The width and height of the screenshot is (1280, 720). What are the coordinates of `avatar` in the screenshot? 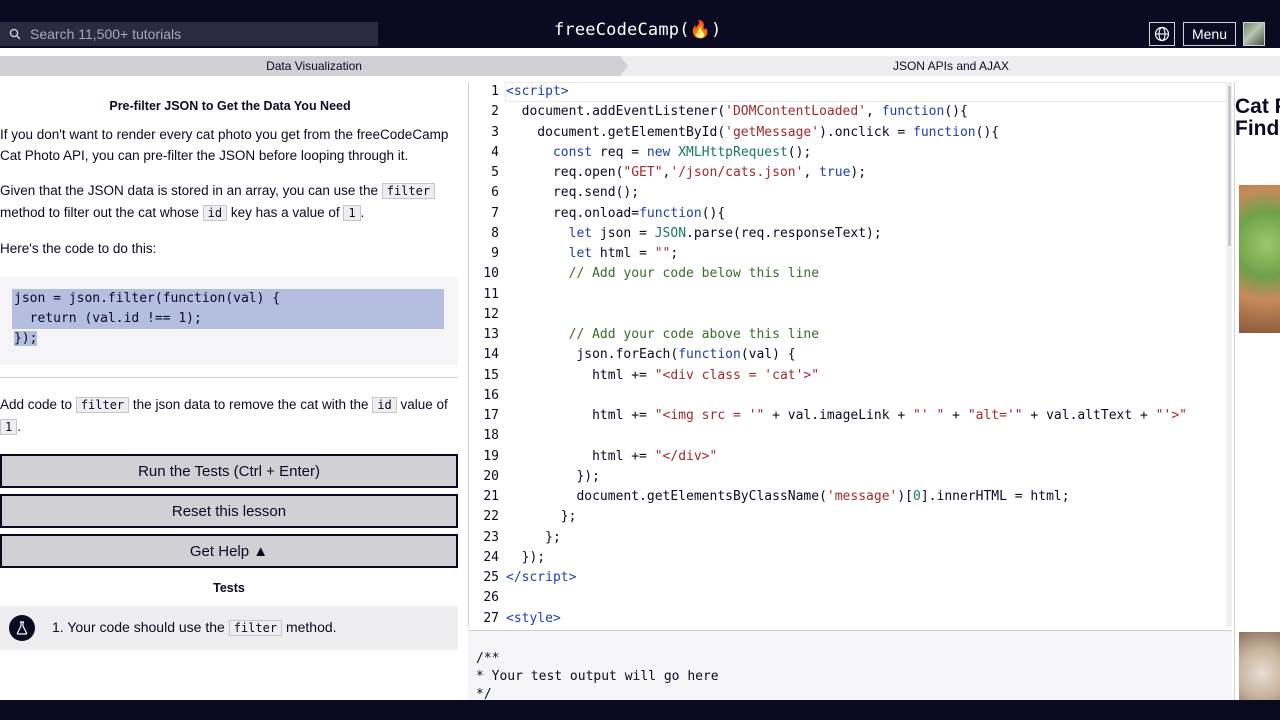 It's located at (1254, 34).